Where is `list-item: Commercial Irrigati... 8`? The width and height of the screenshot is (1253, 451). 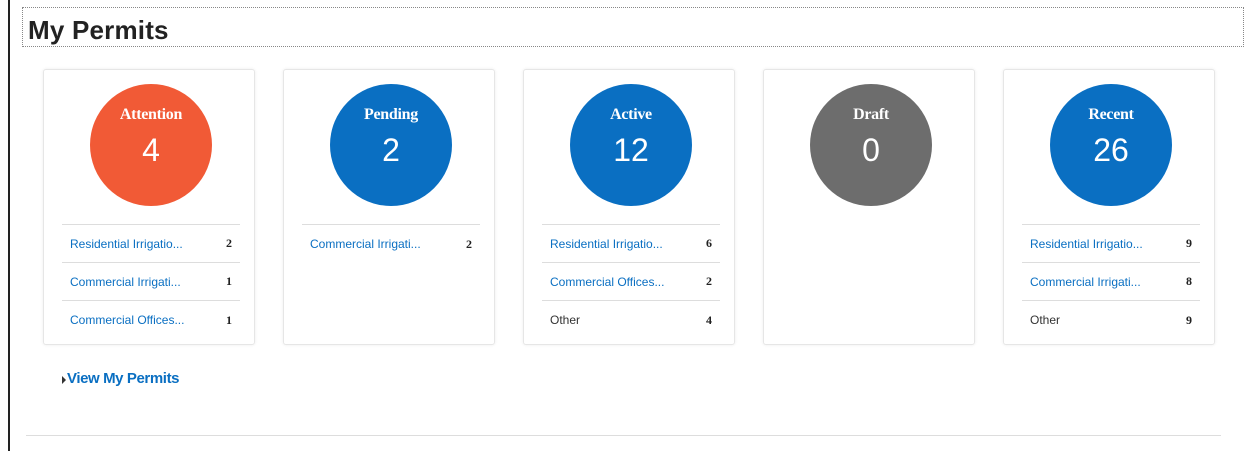 list-item: Commercial Irrigati... 8 is located at coordinates (1111, 282).